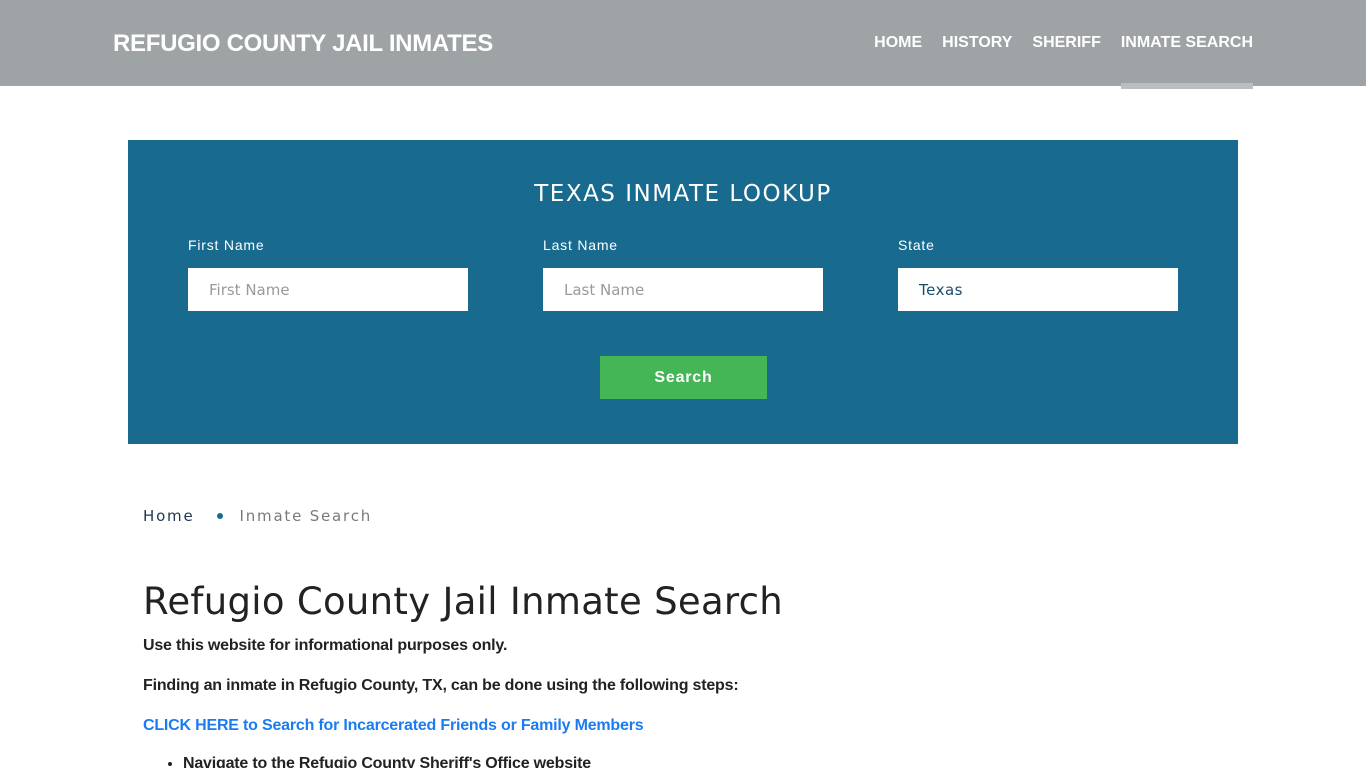 This screenshot has width=1366, height=768. I want to click on search-button: Search, so click(683, 377).